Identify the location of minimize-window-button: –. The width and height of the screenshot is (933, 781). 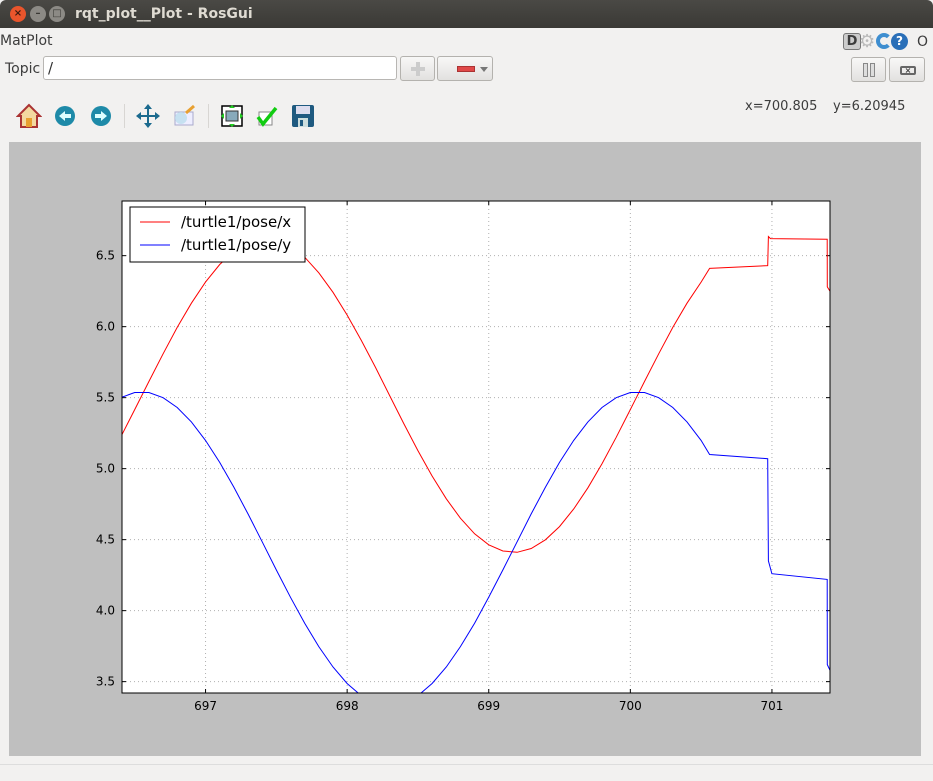
(38, 14).